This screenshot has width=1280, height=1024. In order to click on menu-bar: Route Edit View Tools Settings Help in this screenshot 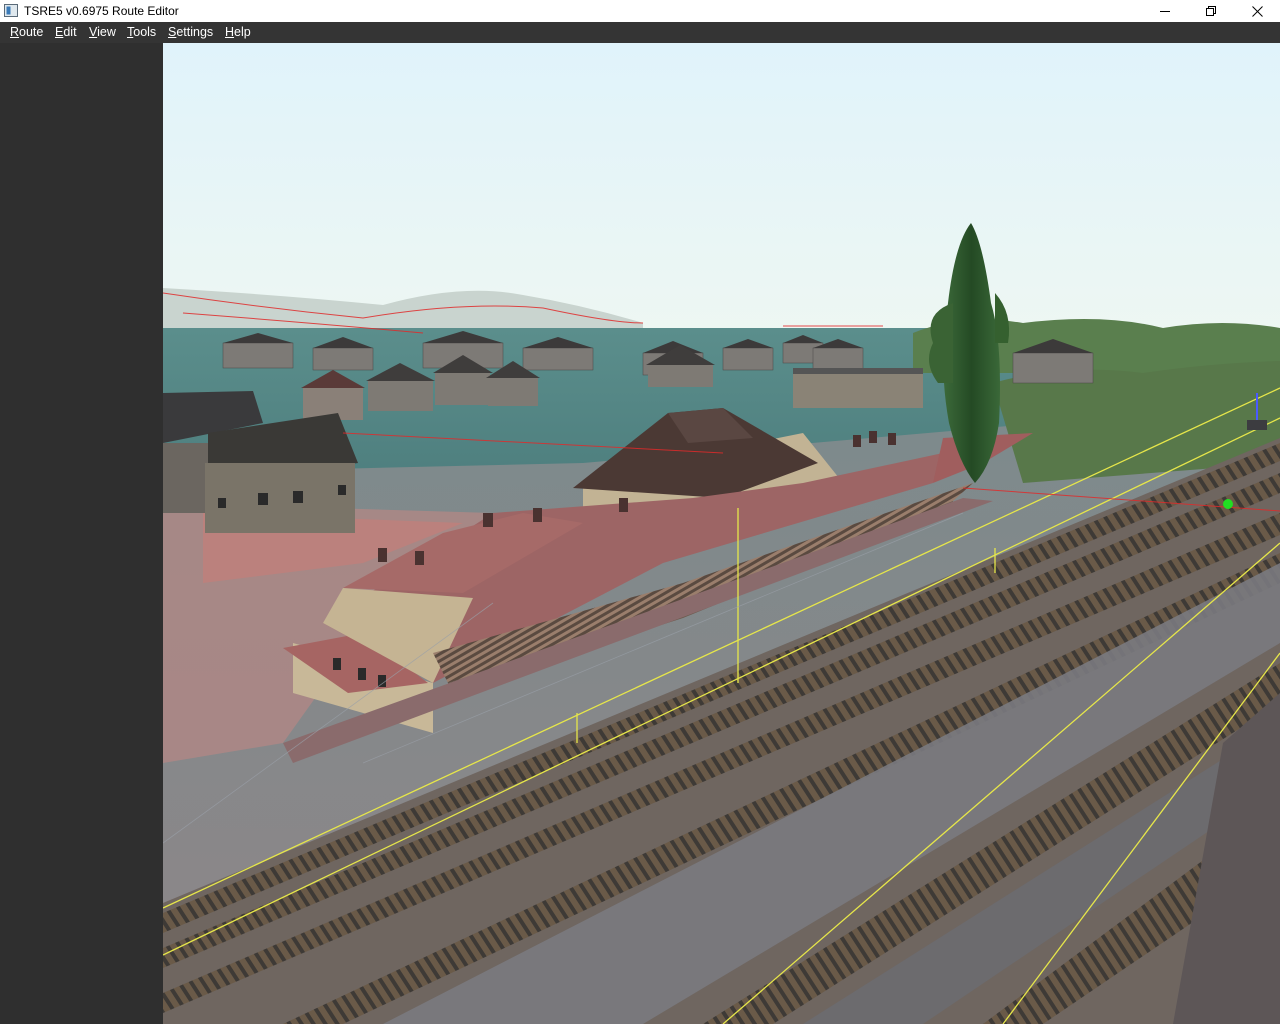, I will do `click(640, 32)`.